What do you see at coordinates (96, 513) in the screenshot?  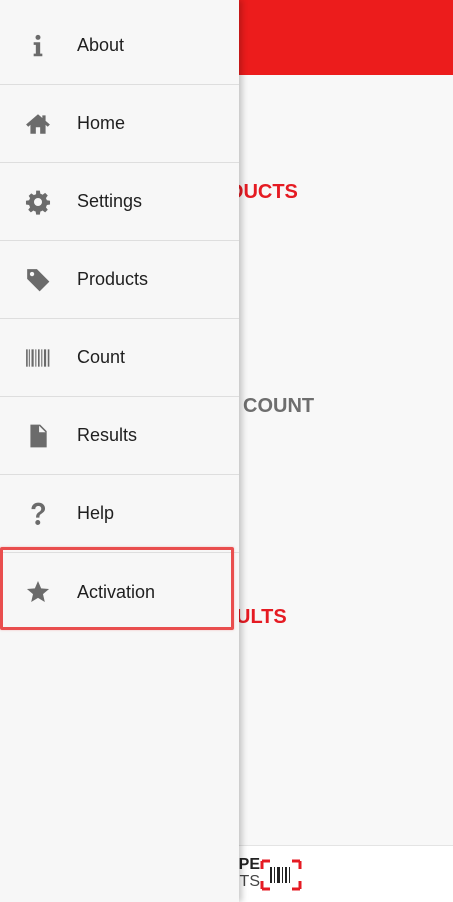 I see `drawer-item-label: Help` at bounding box center [96, 513].